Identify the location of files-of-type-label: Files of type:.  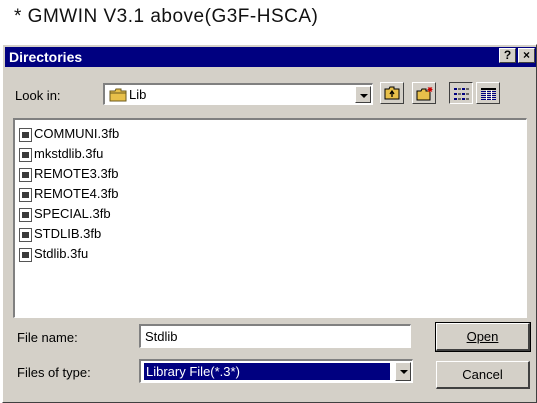
(54, 372).